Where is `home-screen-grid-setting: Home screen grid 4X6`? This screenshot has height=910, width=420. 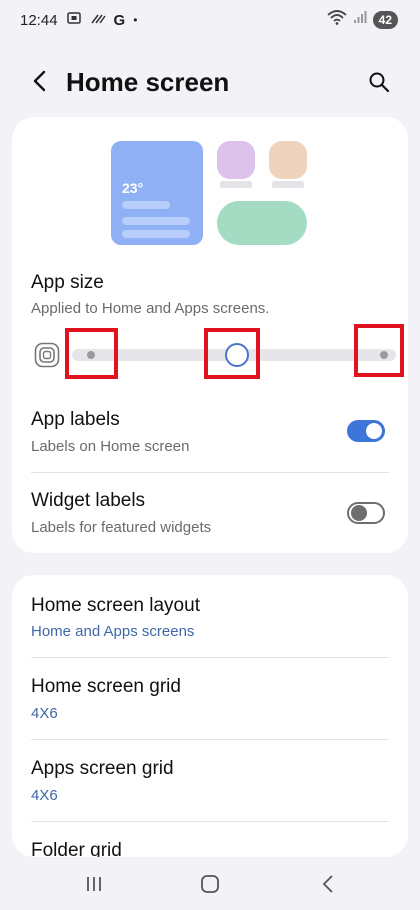
home-screen-grid-setting: Home screen grid 4X6 is located at coordinates (210, 698).